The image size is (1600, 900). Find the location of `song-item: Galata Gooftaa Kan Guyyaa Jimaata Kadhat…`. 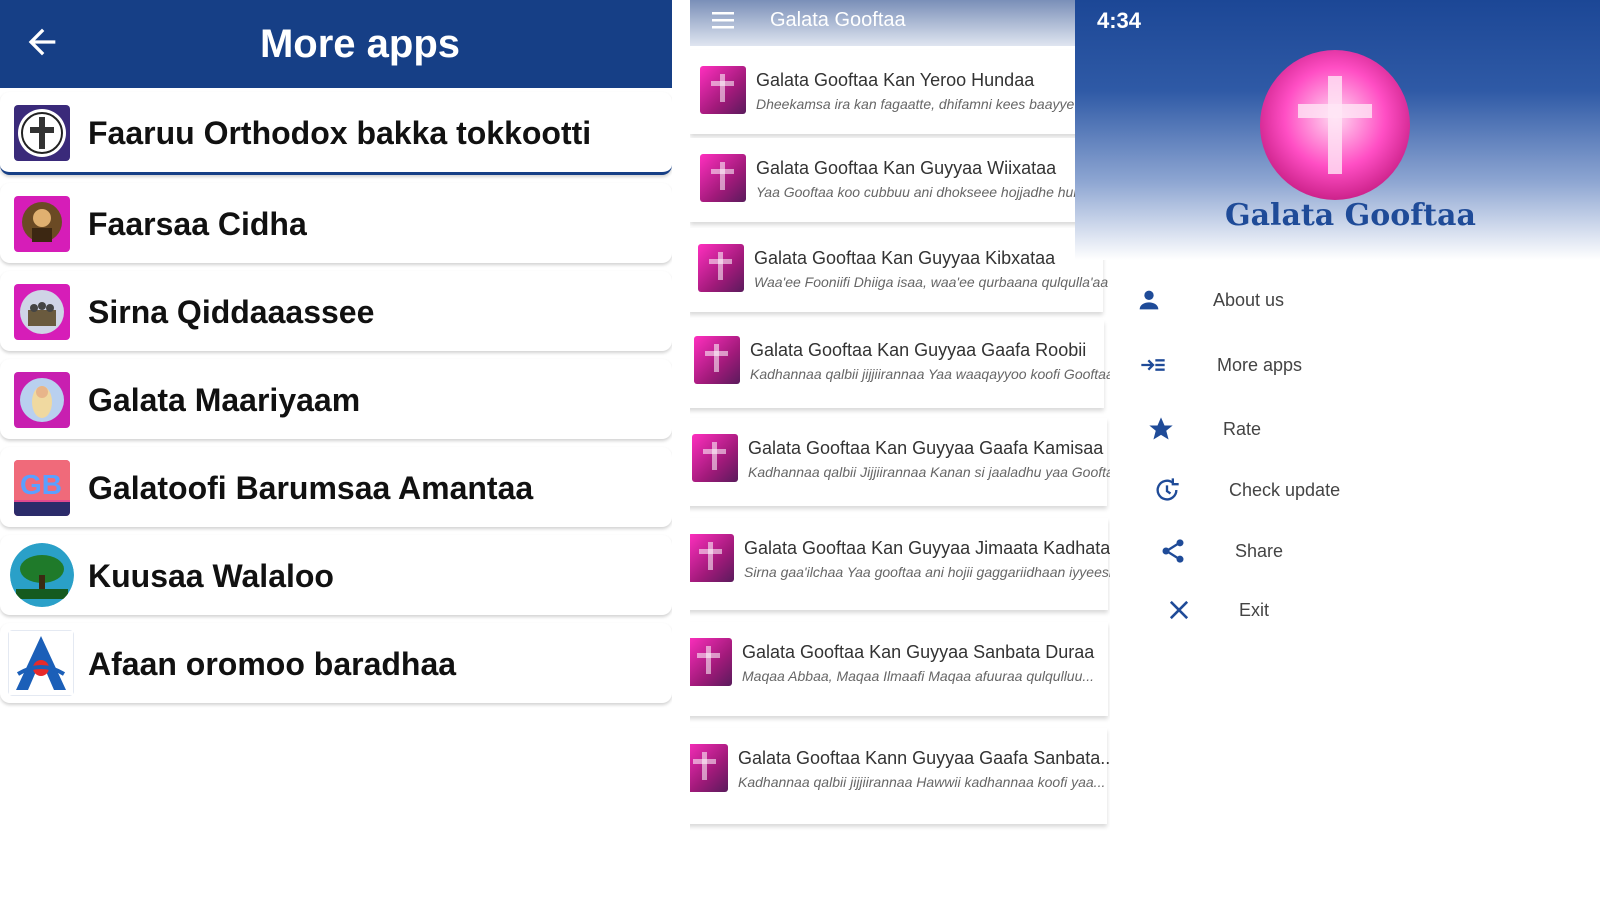

song-item: Galata Gooftaa Kan Guyyaa Jimaata Kadhat… is located at coordinates (900, 564).